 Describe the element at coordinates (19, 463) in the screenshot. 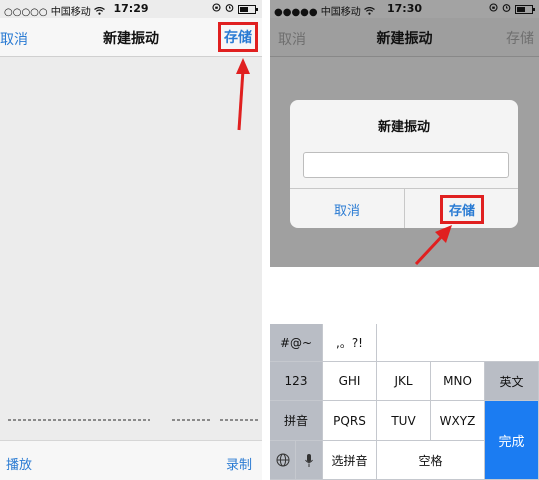

I see `play-button: 播放` at that location.